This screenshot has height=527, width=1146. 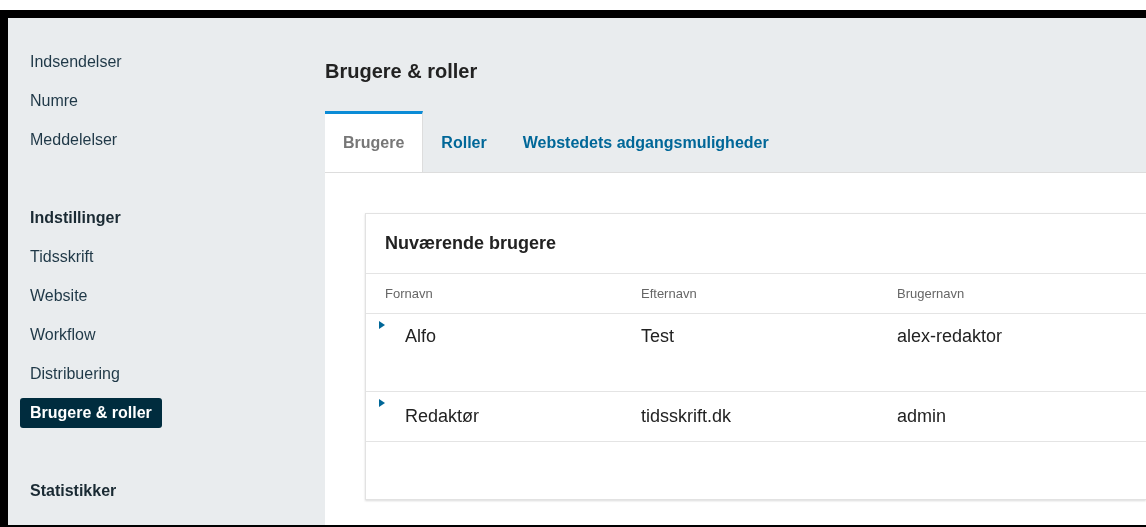 I want to click on column-header: Fornavn, so click(x=409, y=293).